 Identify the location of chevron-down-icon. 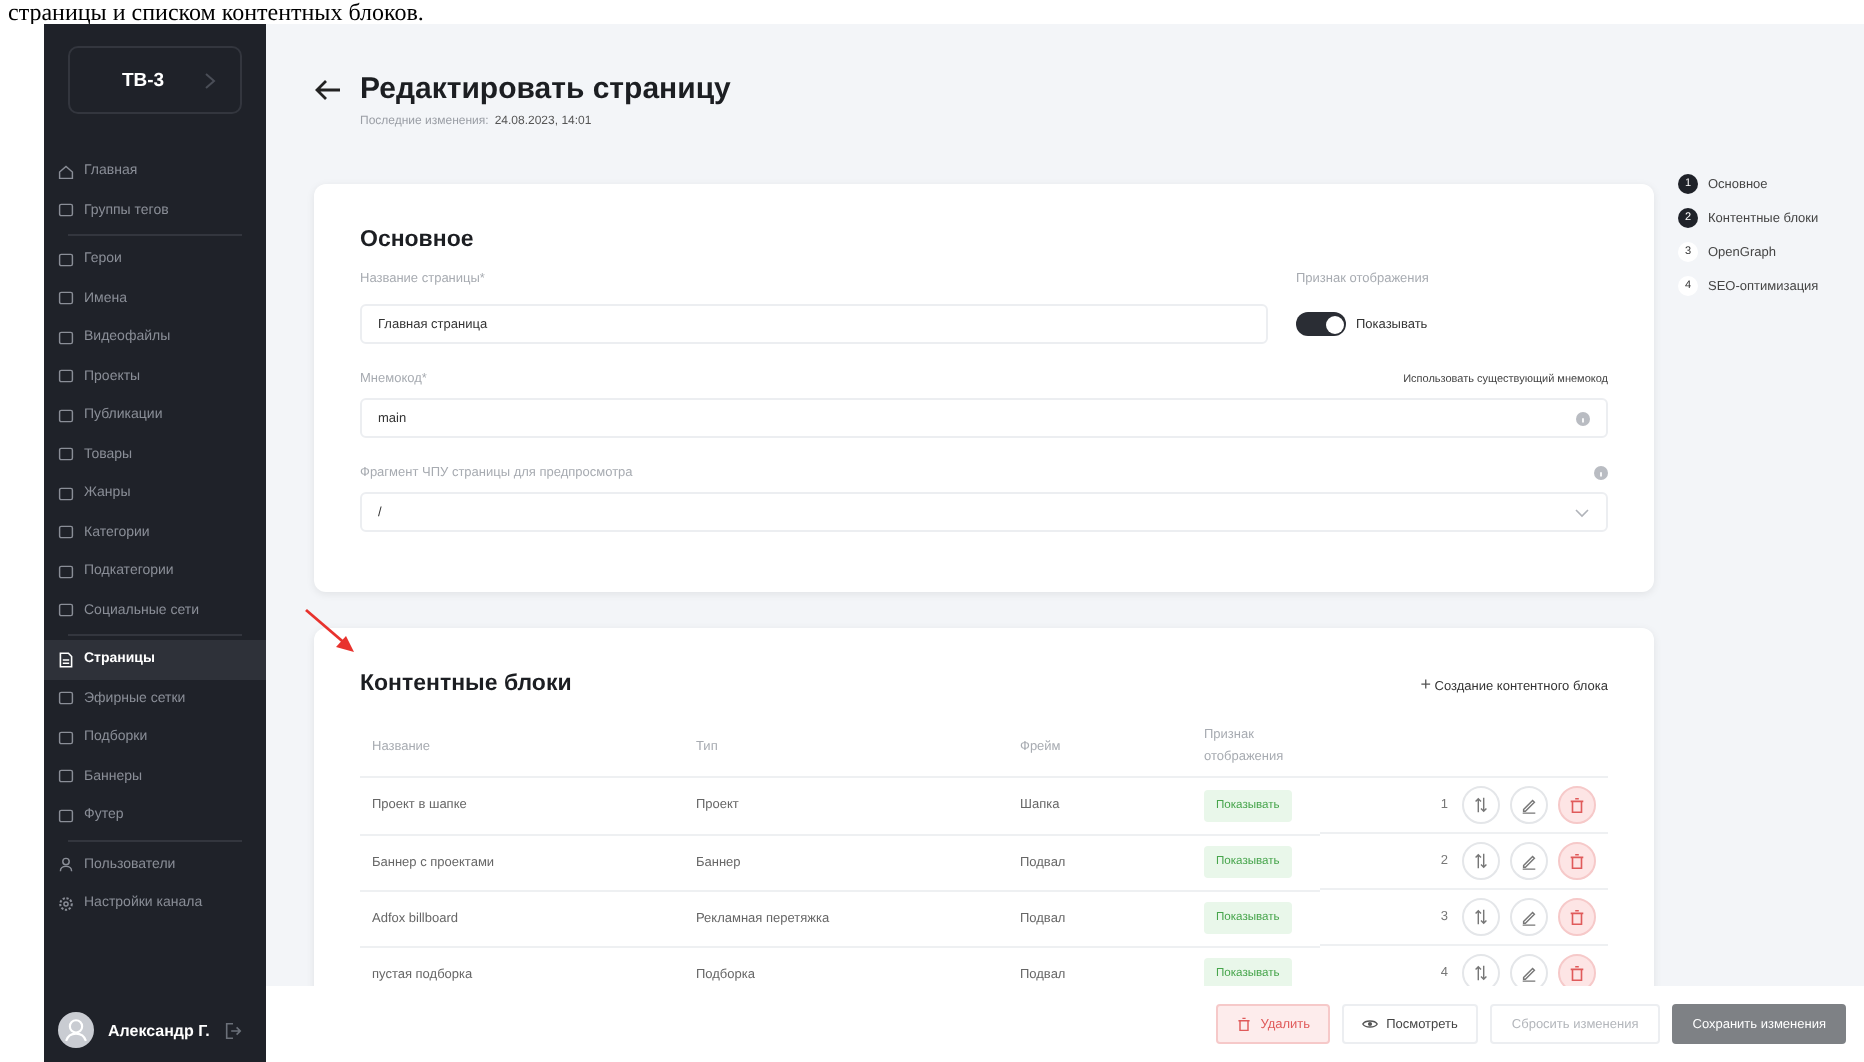
(1582, 512).